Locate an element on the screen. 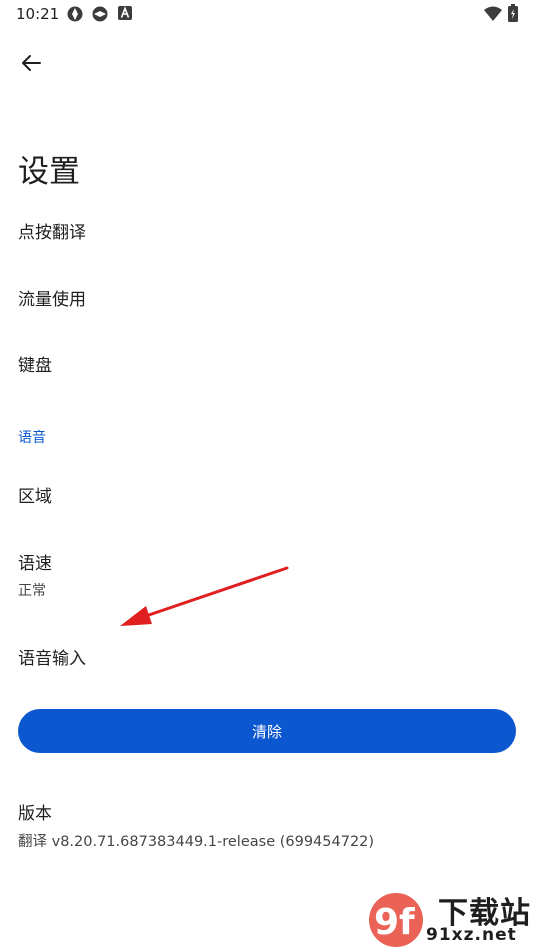 This screenshot has height=950, width=534. settings-item-label: 流量使用 is located at coordinates (52, 300).